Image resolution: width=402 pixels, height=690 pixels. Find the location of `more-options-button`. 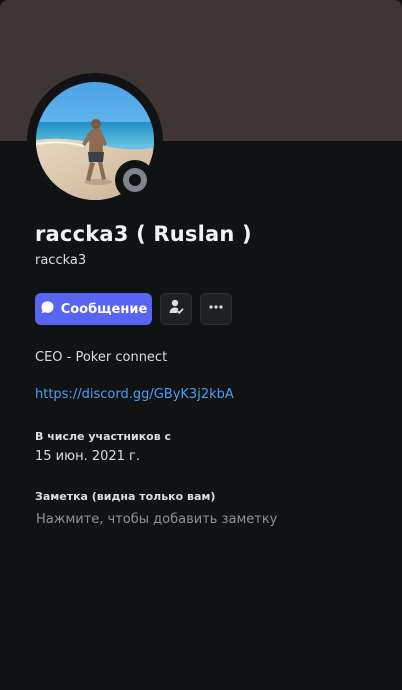

more-options-button is located at coordinates (216, 309).